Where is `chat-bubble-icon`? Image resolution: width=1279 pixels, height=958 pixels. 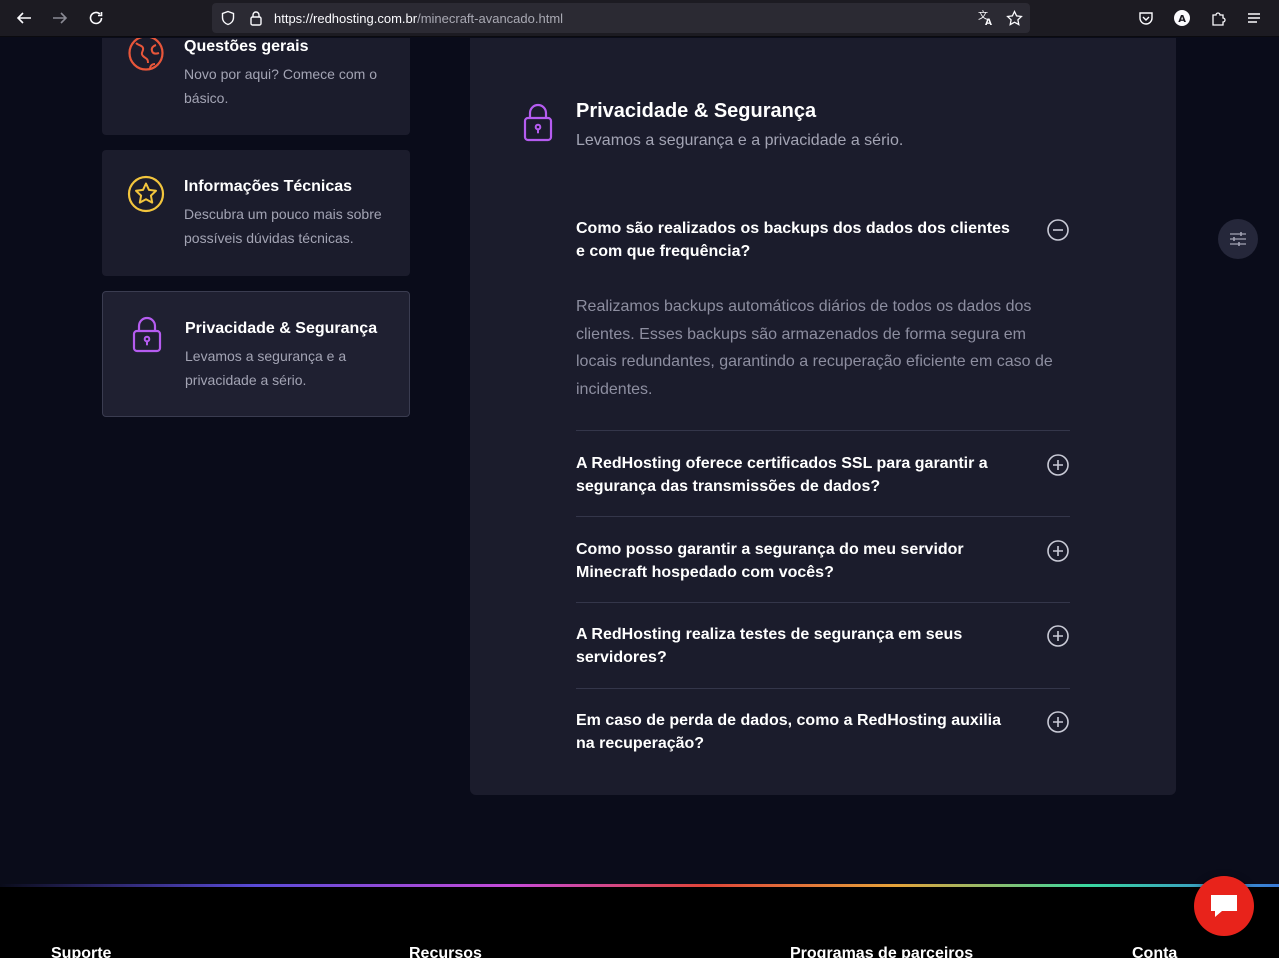
chat-bubble-icon is located at coordinates (1224, 906).